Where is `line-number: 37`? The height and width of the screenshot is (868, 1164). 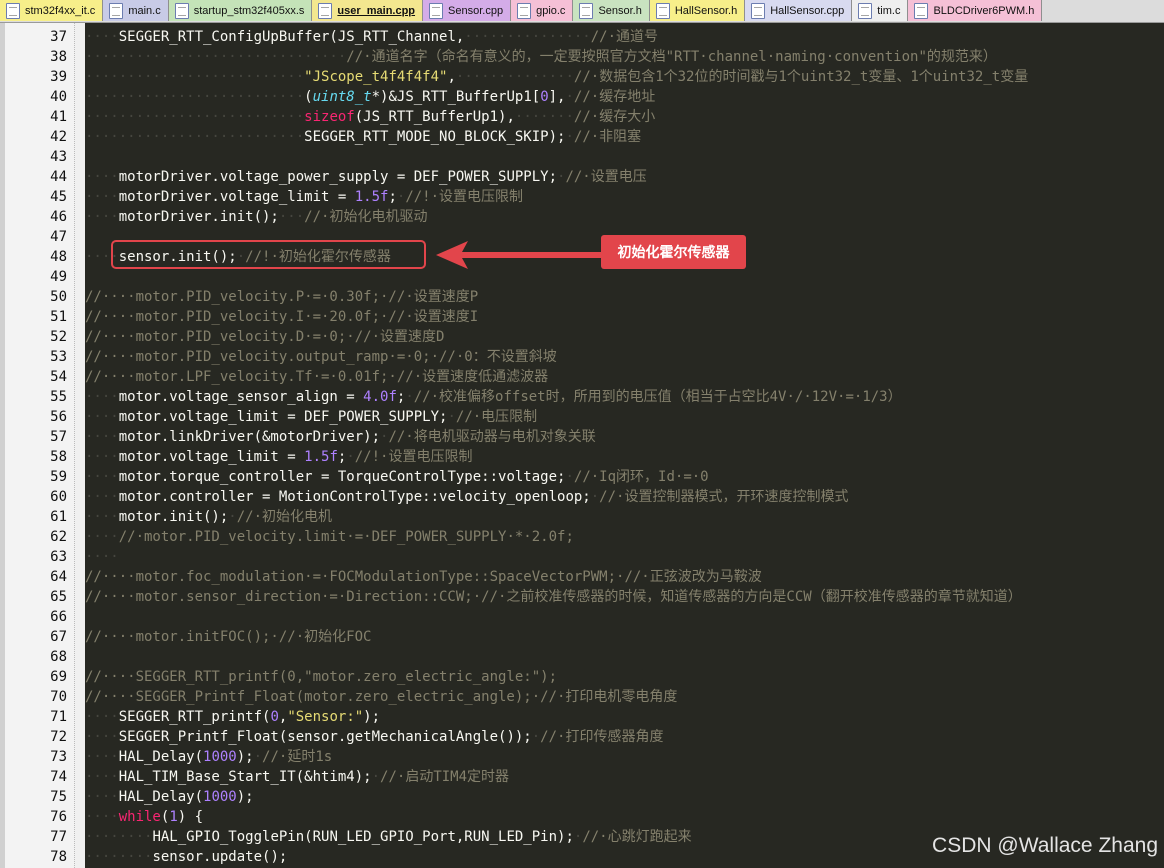
line-number: 37 is located at coordinates (58, 37).